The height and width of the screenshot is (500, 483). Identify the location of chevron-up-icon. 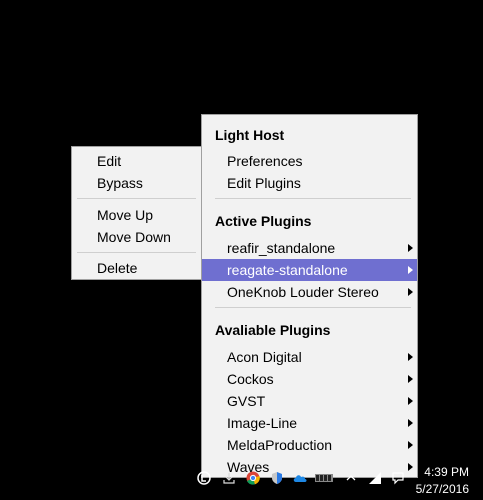
(351, 478).